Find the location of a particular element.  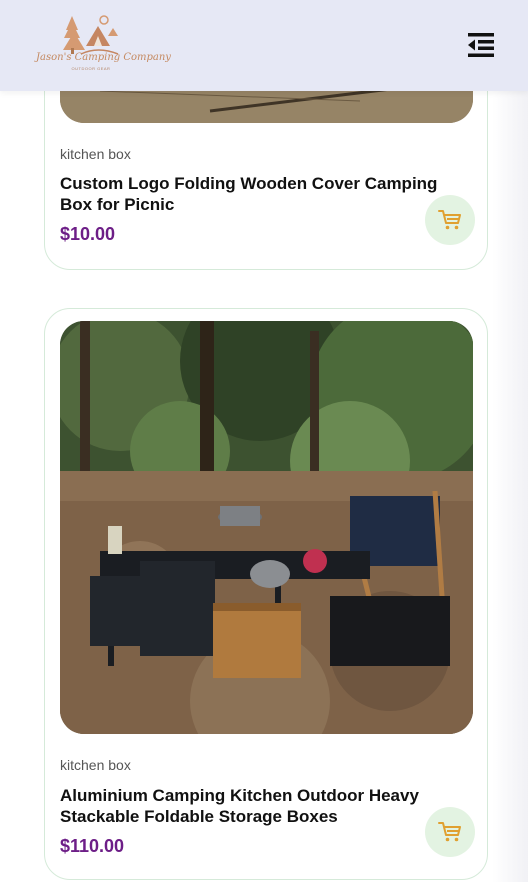

product-price: $110.00 is located at coordinates (92, 846).